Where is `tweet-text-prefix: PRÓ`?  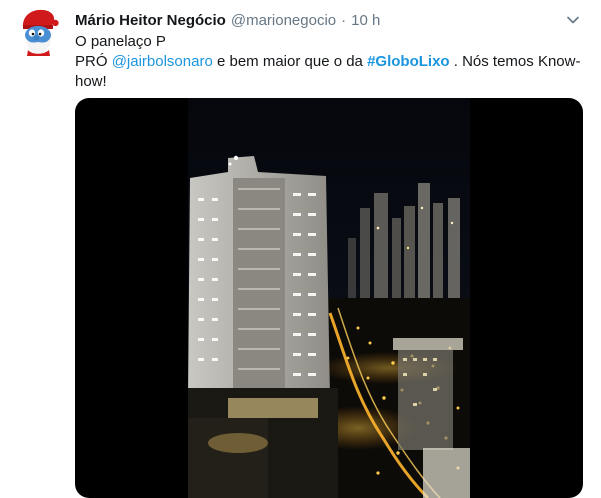 tweet-text-prefix: PRÓ is located at coordinates (93, 61).